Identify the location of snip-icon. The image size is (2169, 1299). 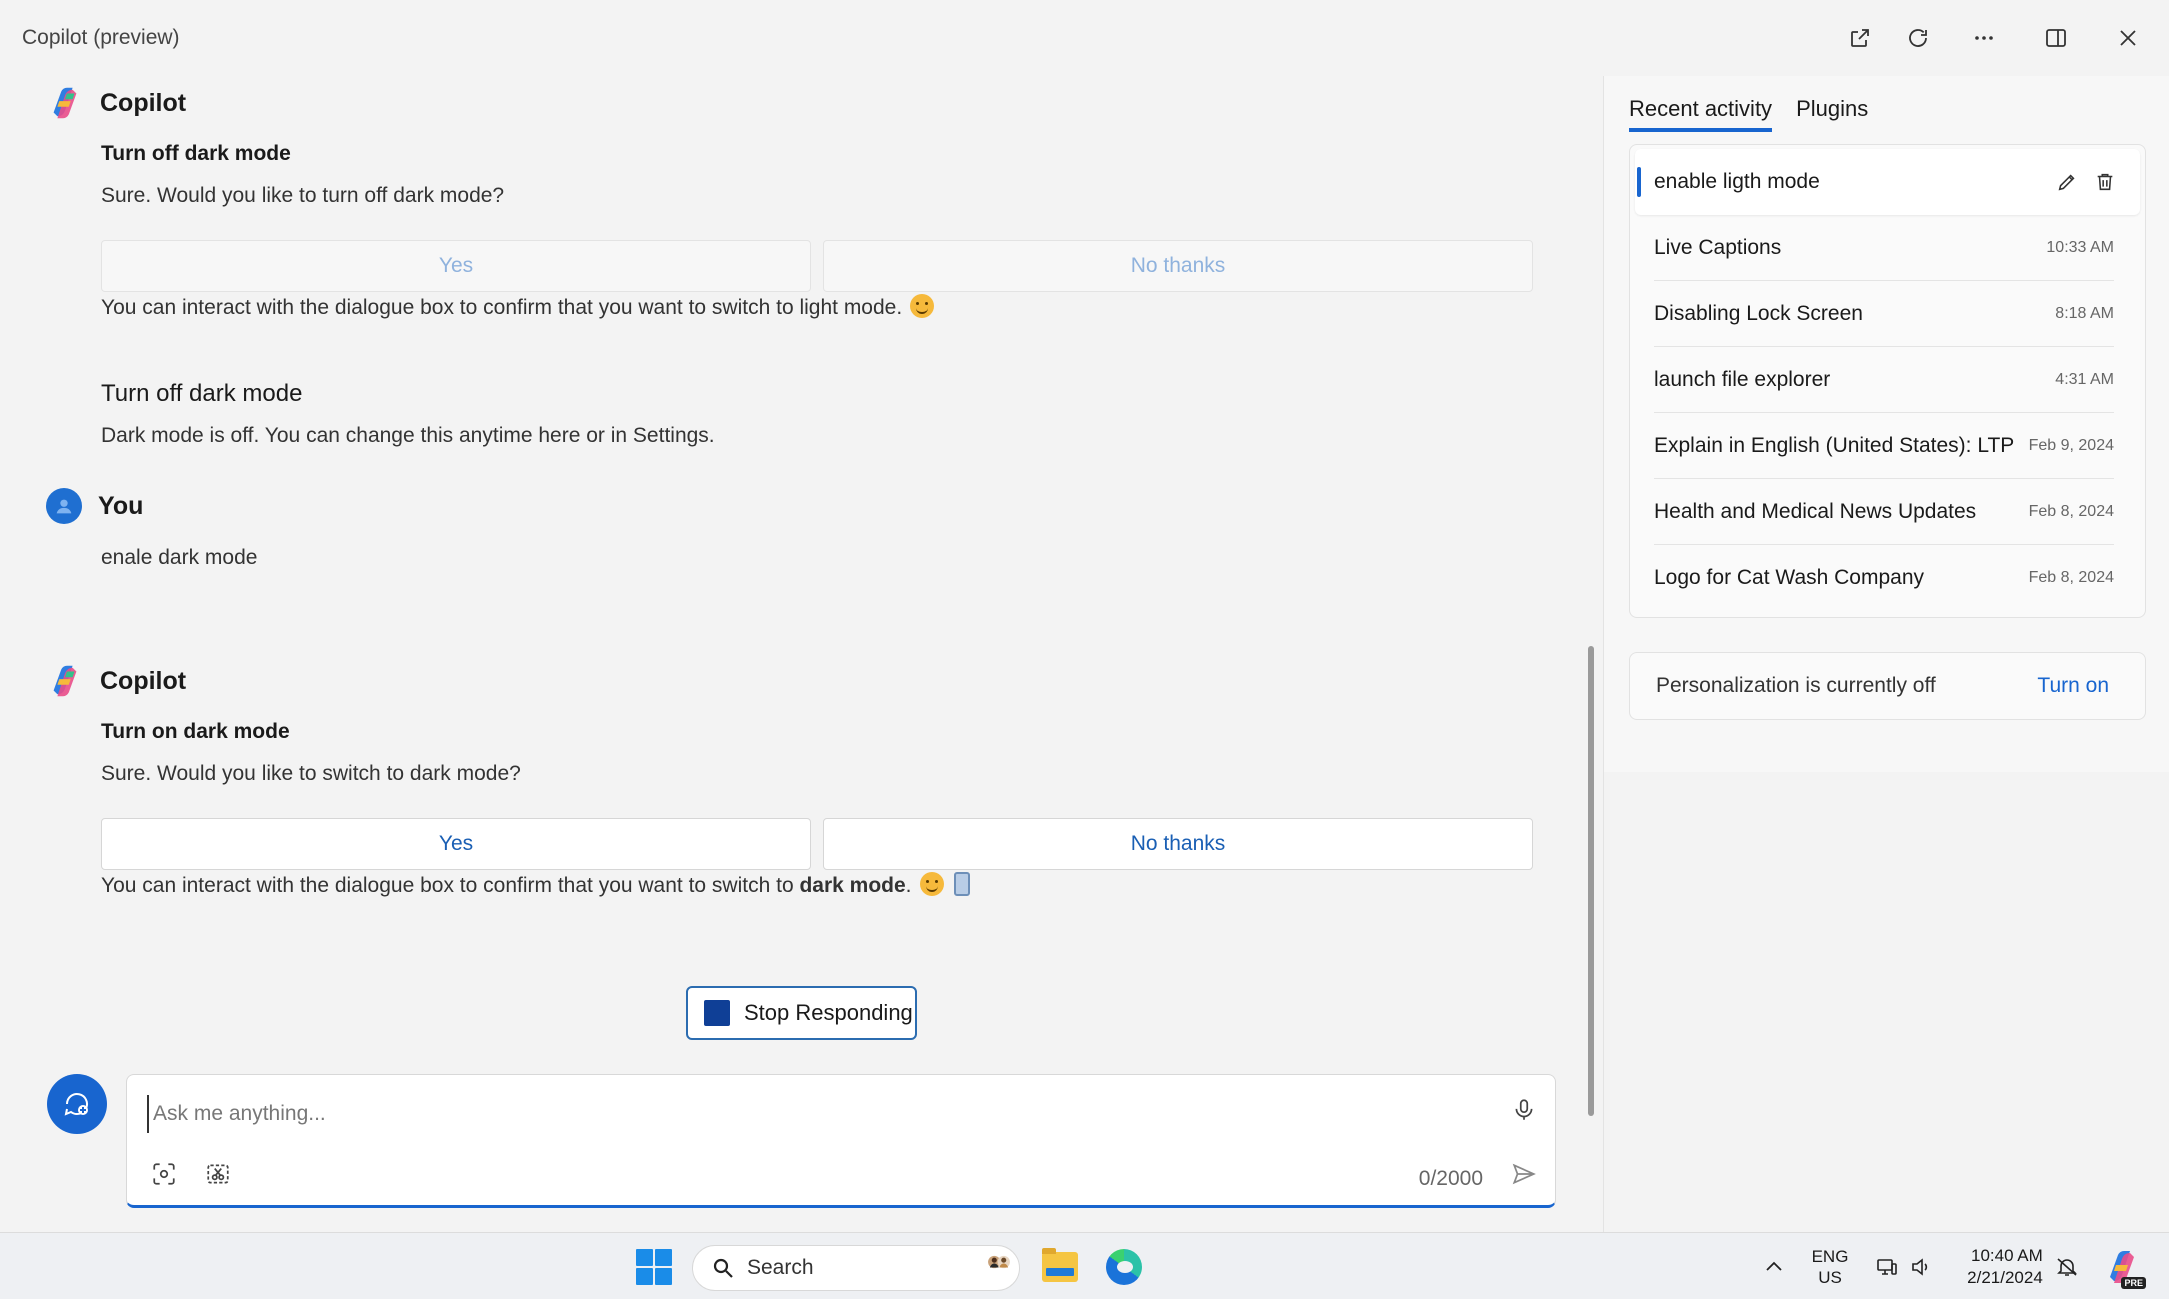
(218, 1174).